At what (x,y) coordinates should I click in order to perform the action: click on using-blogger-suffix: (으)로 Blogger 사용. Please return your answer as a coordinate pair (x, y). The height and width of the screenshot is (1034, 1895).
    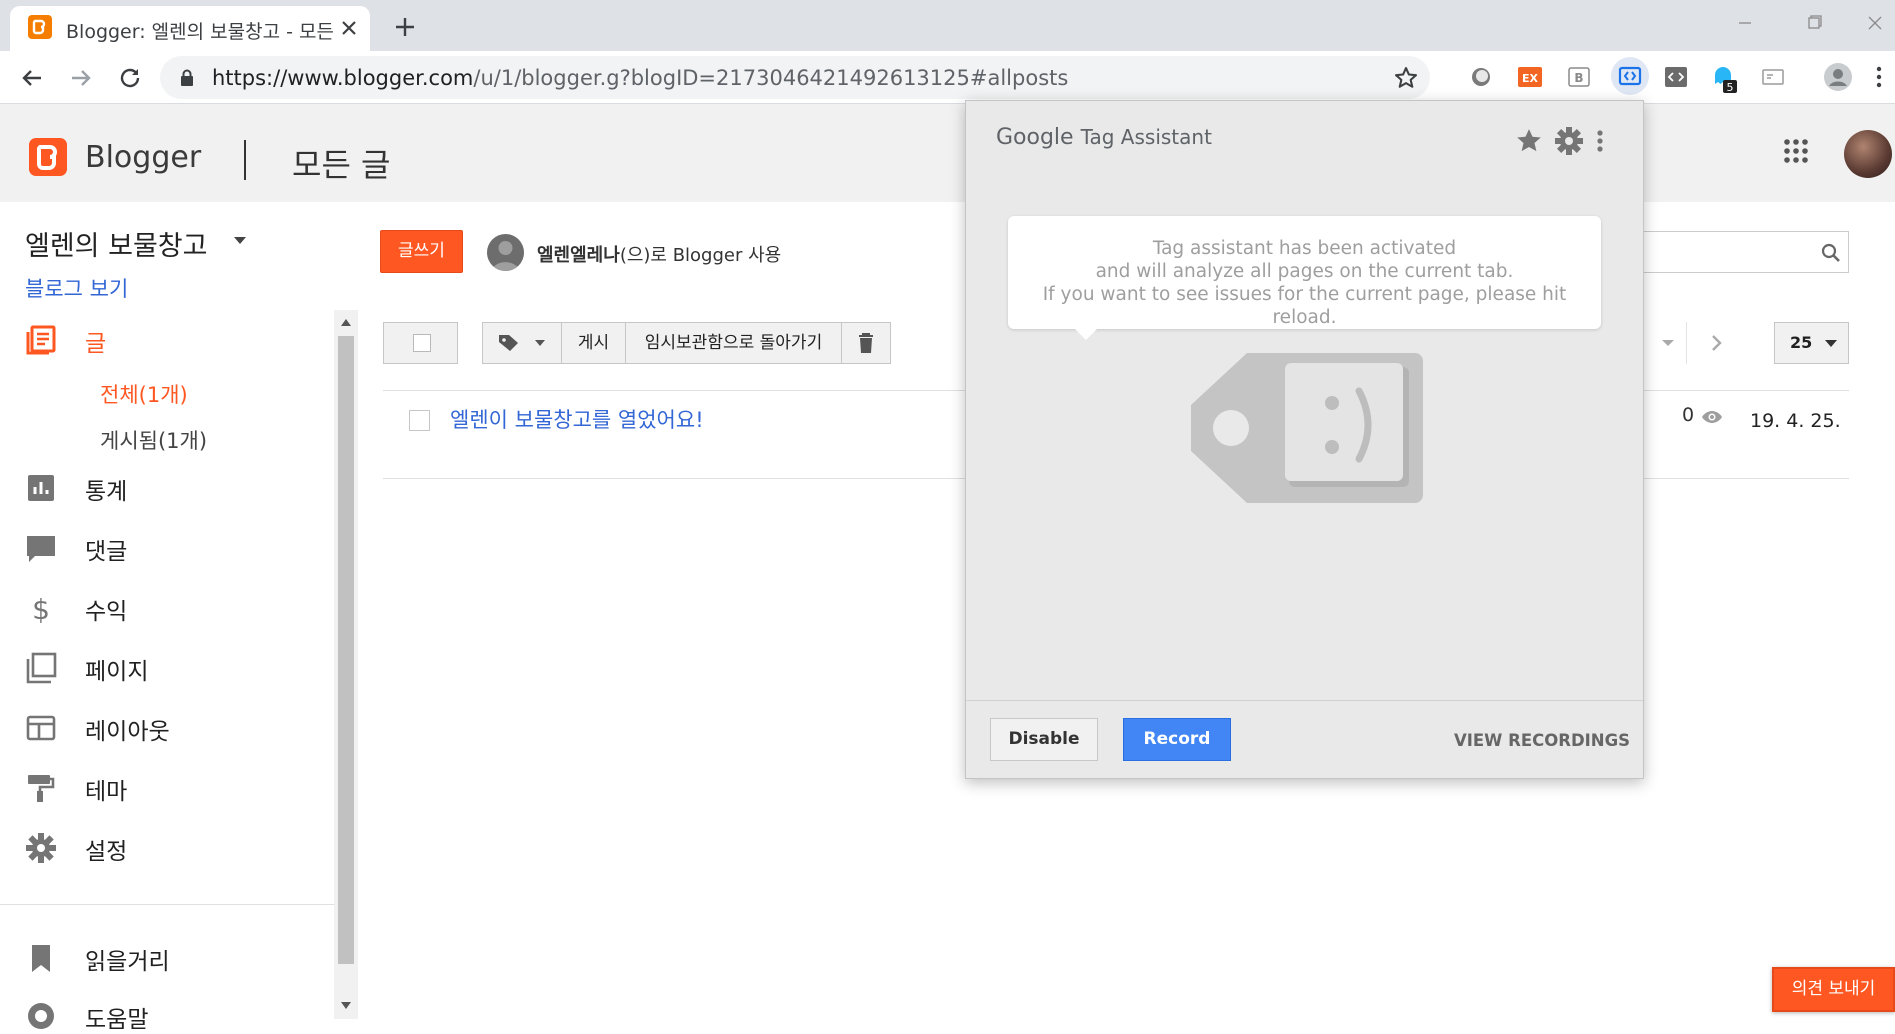
    Looking at the image, I should click on (700, 255).